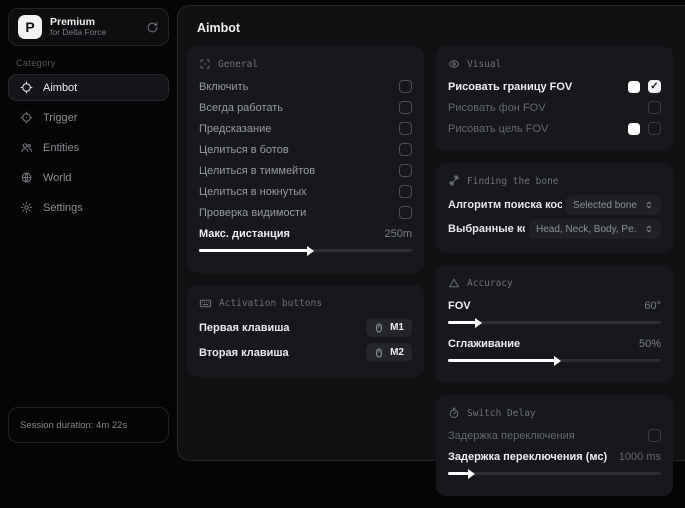 Image resolution: width=685 pixels, height=508 pixels. I want to click on toggle-row: Целиться в ботов ✓, so click(305, 149).